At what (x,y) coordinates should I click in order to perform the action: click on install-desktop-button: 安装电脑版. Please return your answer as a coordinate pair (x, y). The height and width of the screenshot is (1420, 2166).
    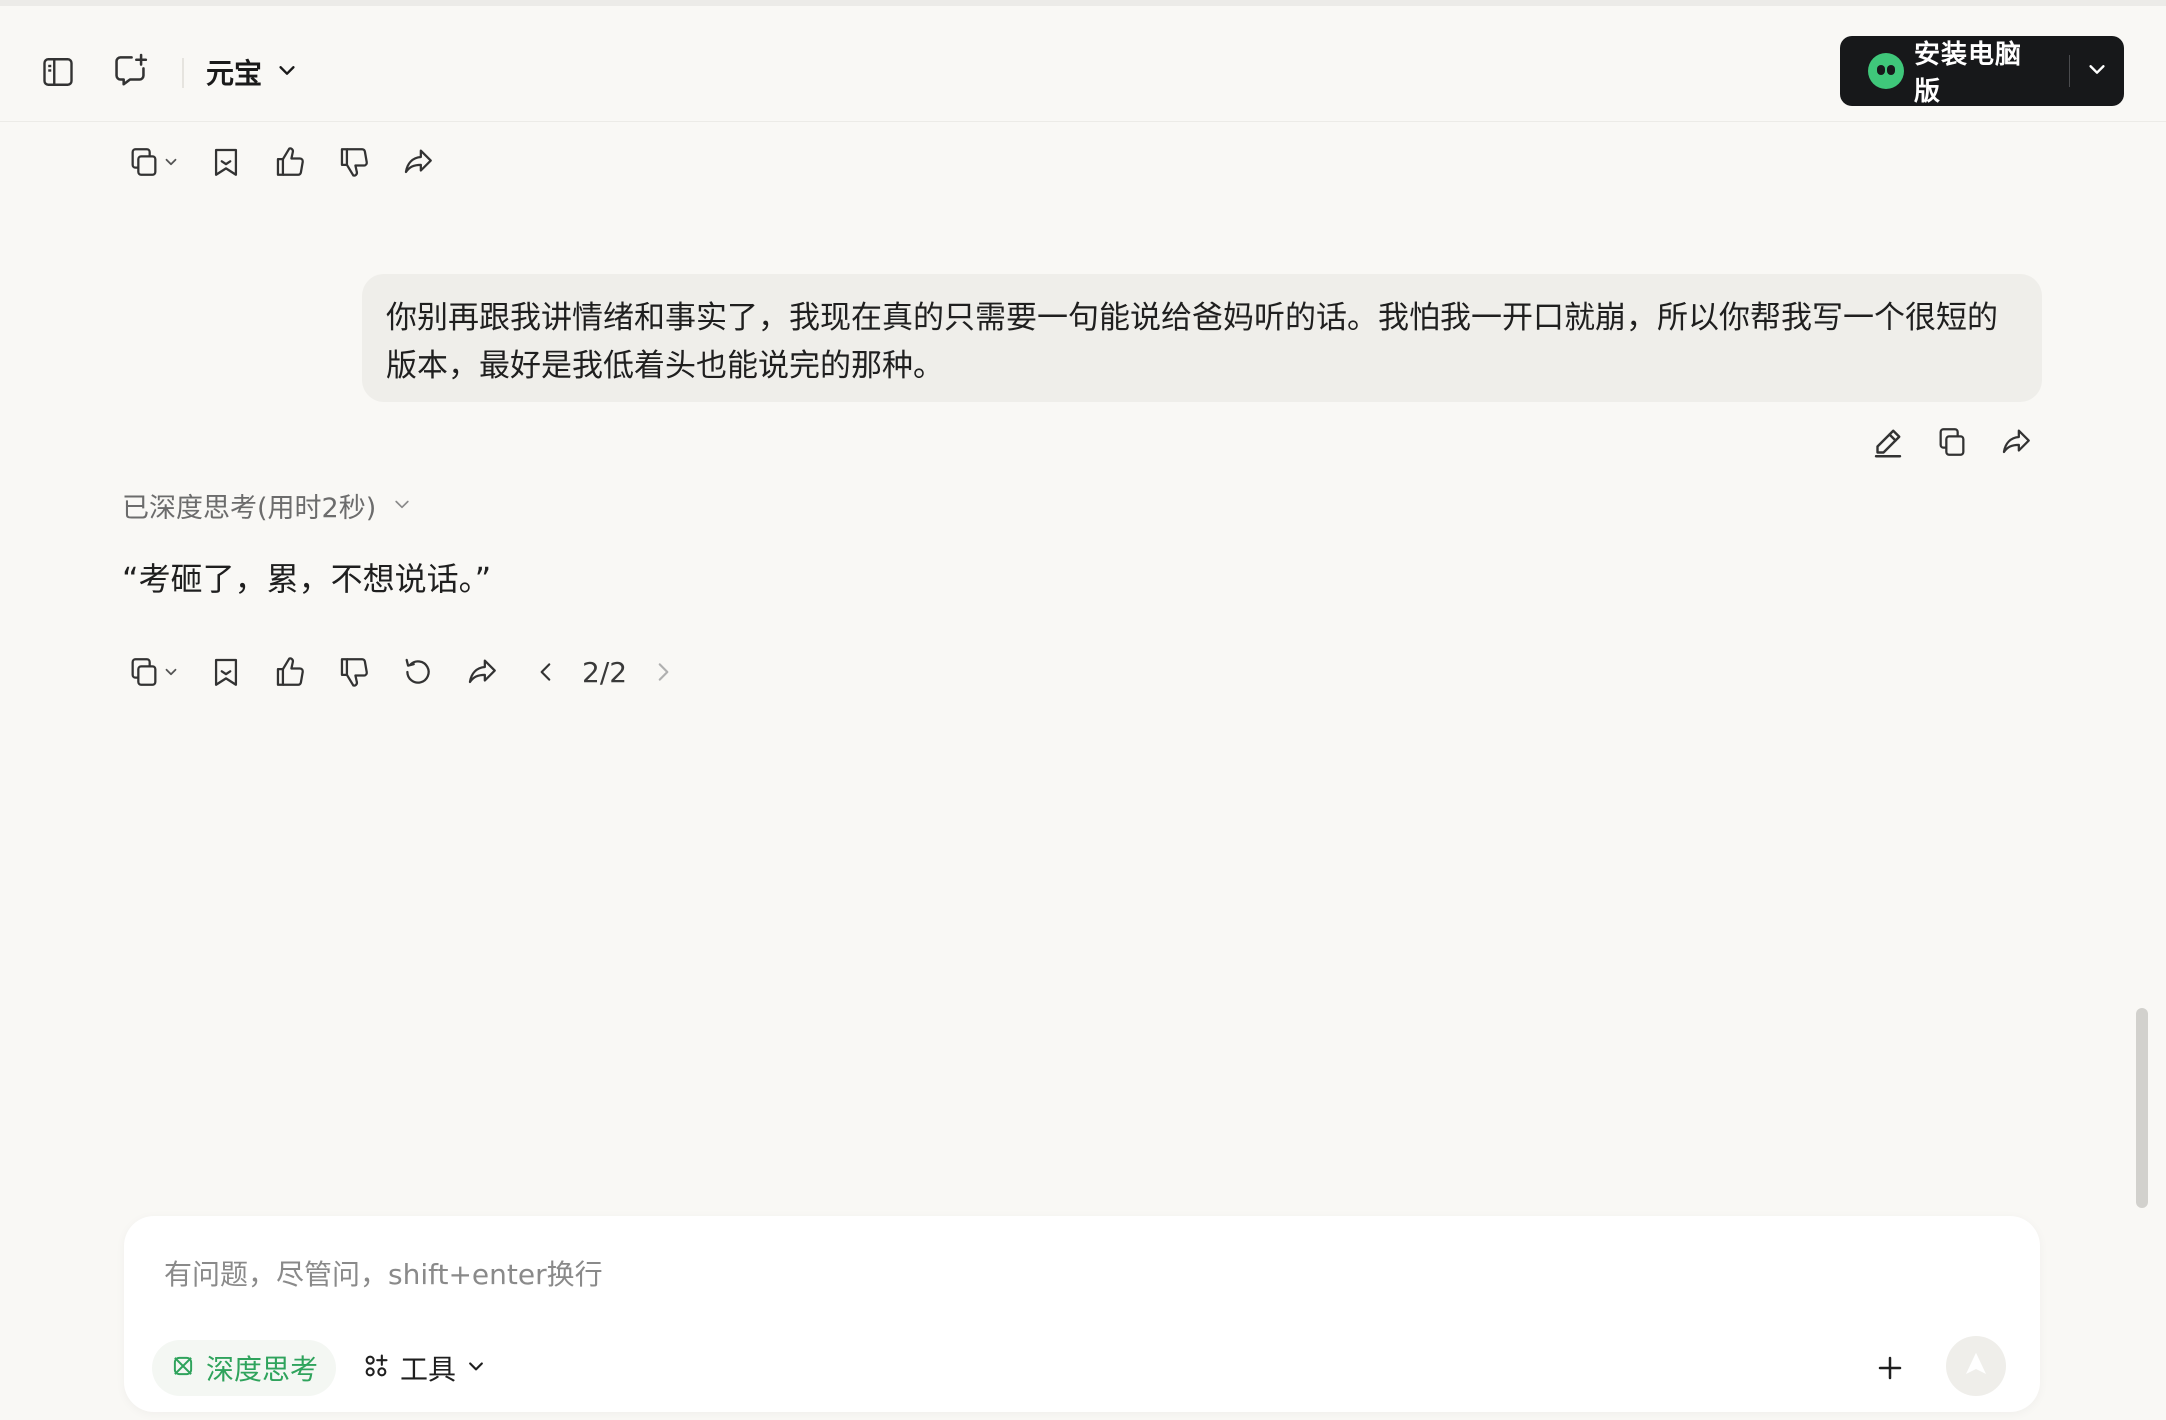
    Looking at the image, I should click on (1982, 71).